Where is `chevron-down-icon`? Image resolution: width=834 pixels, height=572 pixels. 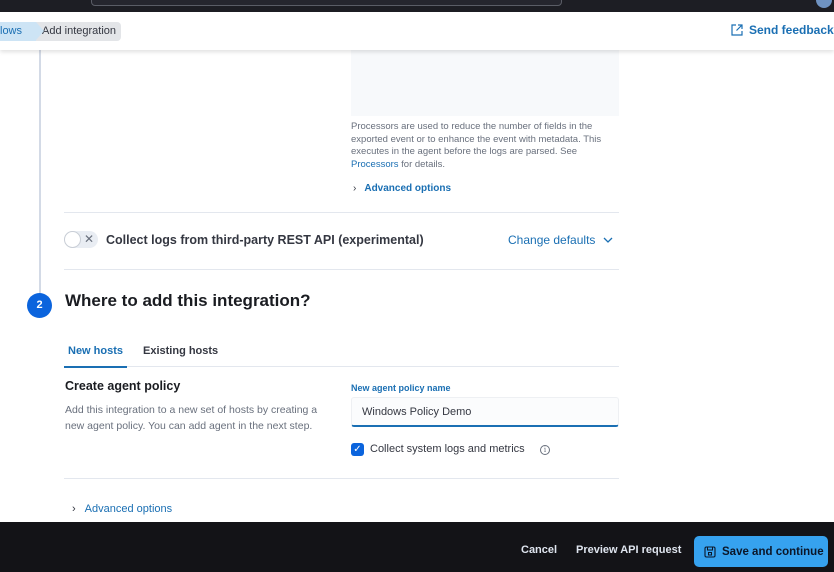 chevron-down-icon is located at coordinates (608, 240).